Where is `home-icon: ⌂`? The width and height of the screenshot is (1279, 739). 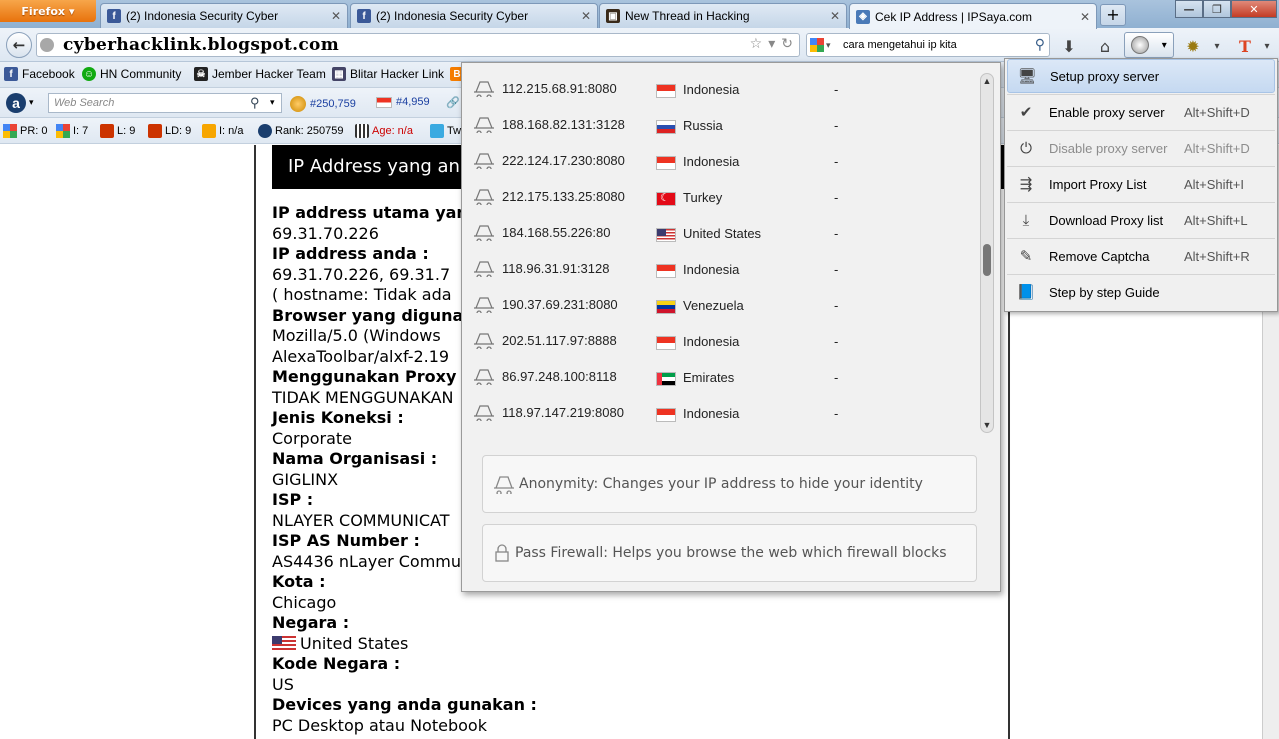 home-icon: ⌂ is located at coordinates (1105, 46).